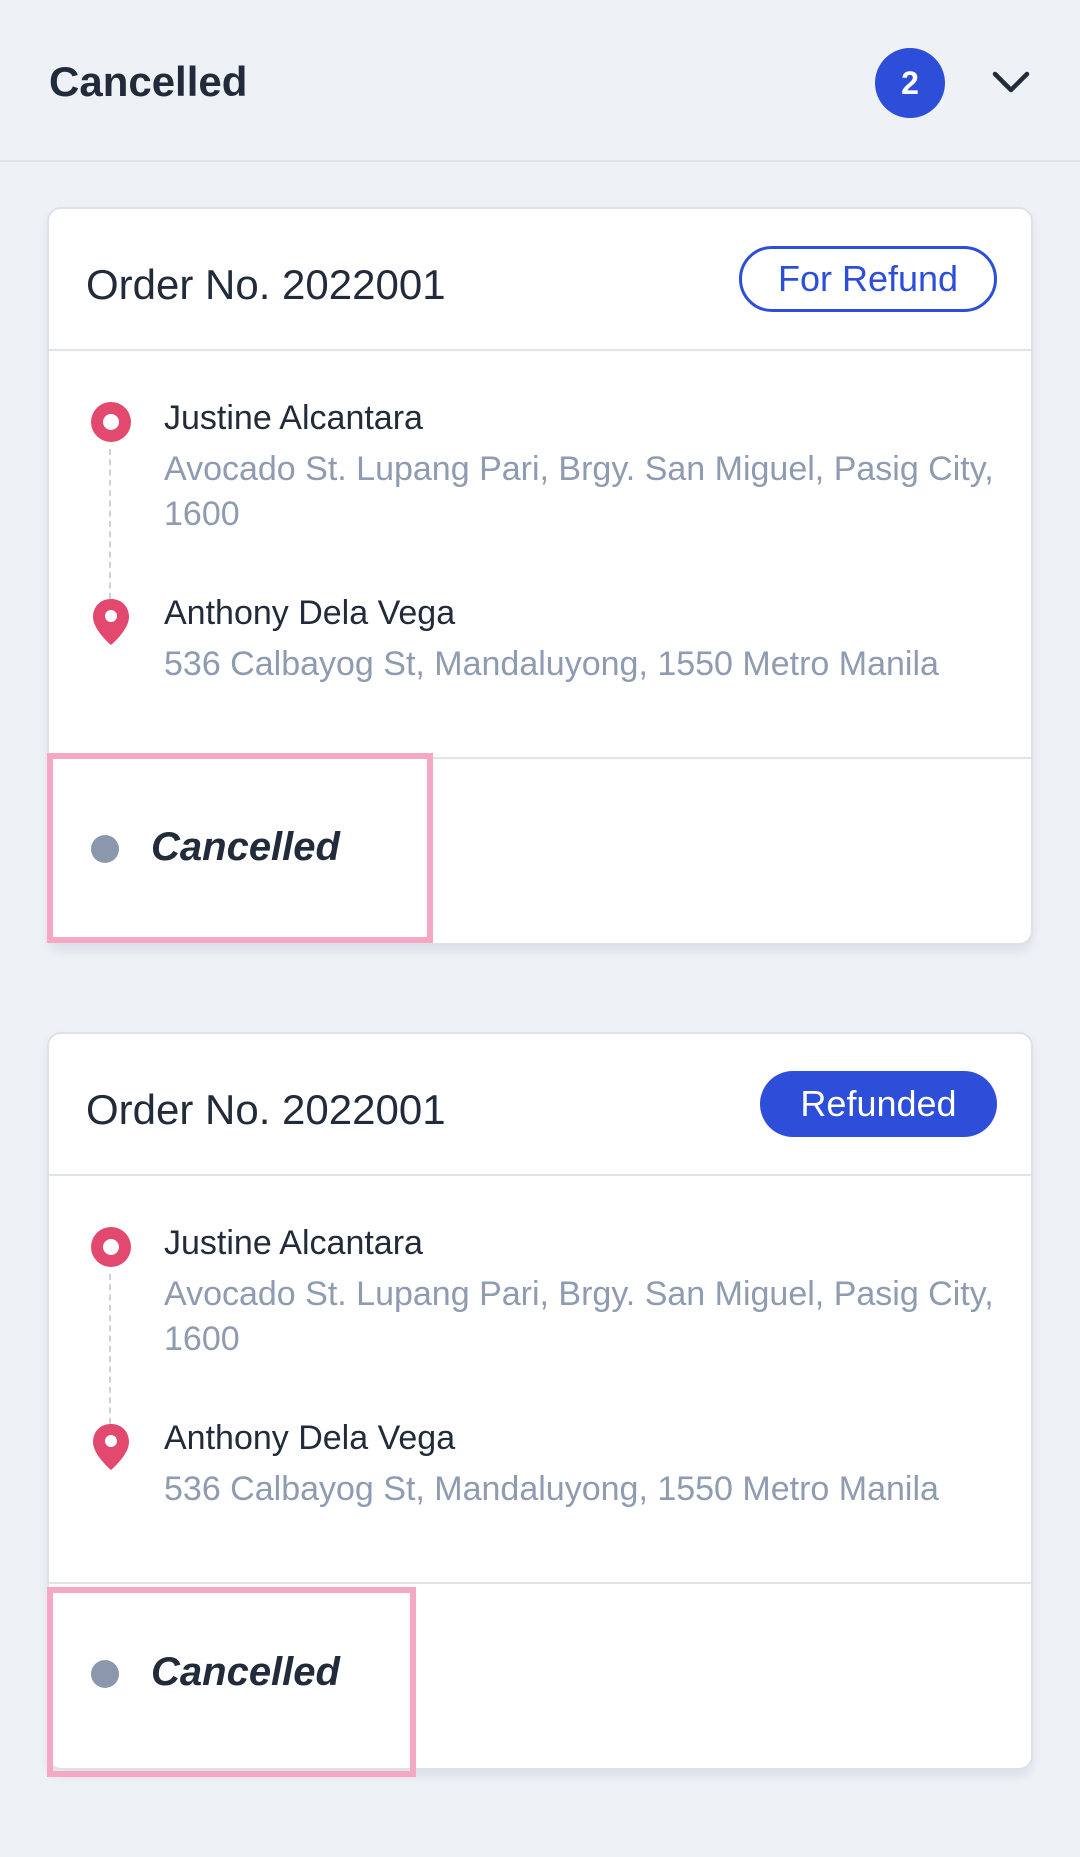 The width and height of the screenshot is (1080, 1857). I want to click on for-refund-badge: For Refund, so click(868, 279).